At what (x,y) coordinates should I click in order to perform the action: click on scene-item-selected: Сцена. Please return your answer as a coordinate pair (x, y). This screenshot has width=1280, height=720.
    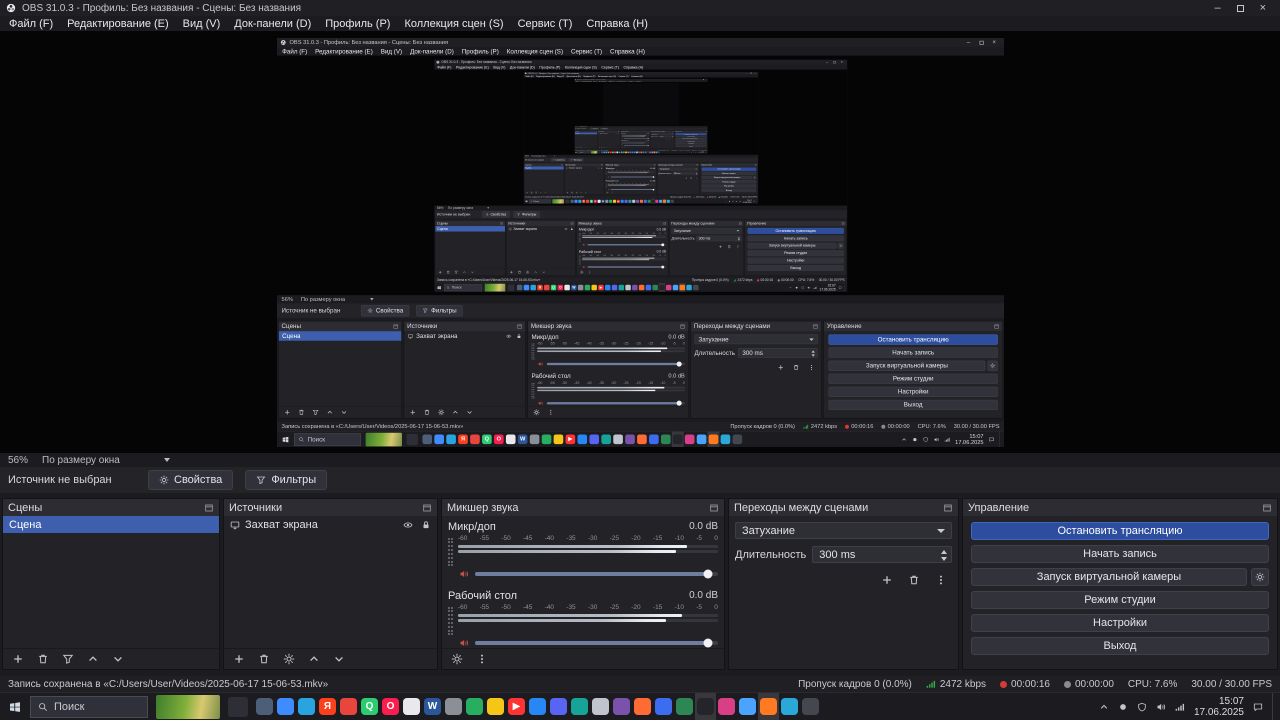
    Looking at the image, I should click on (111, 524).